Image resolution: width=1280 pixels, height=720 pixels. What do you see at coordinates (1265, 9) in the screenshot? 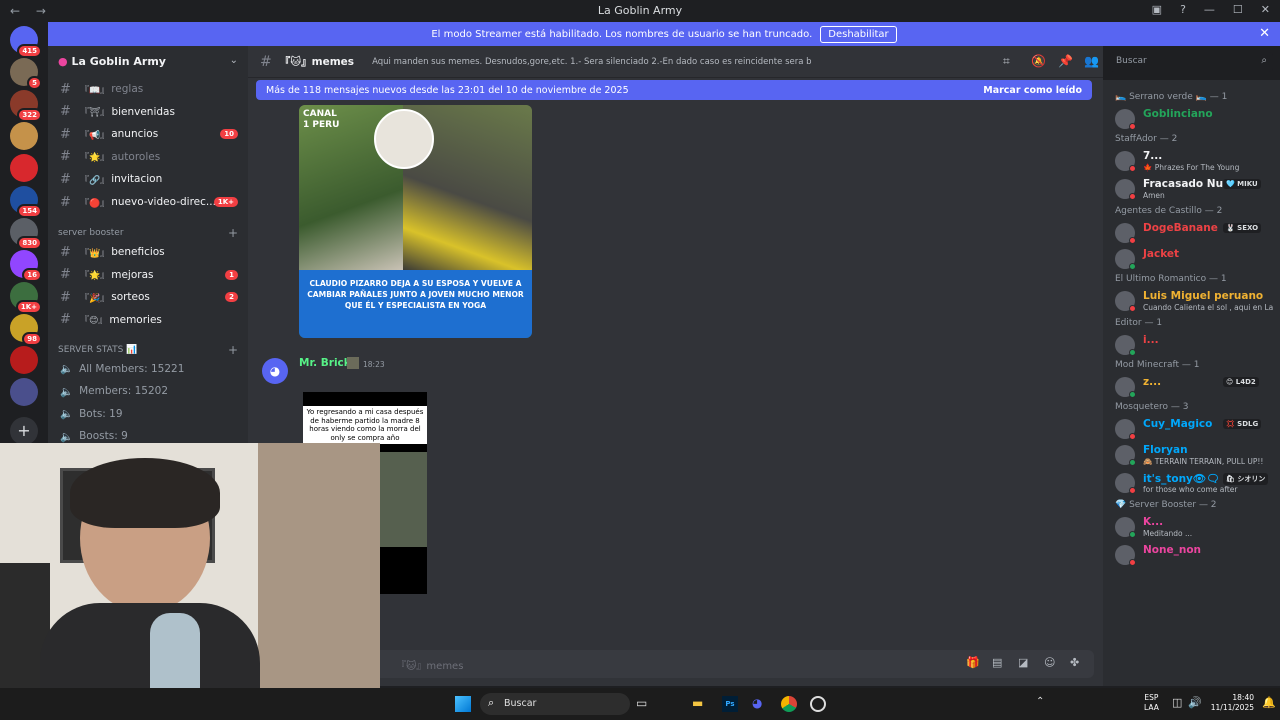
I see `close-button: ✕` at bounding box center [1265, 9].